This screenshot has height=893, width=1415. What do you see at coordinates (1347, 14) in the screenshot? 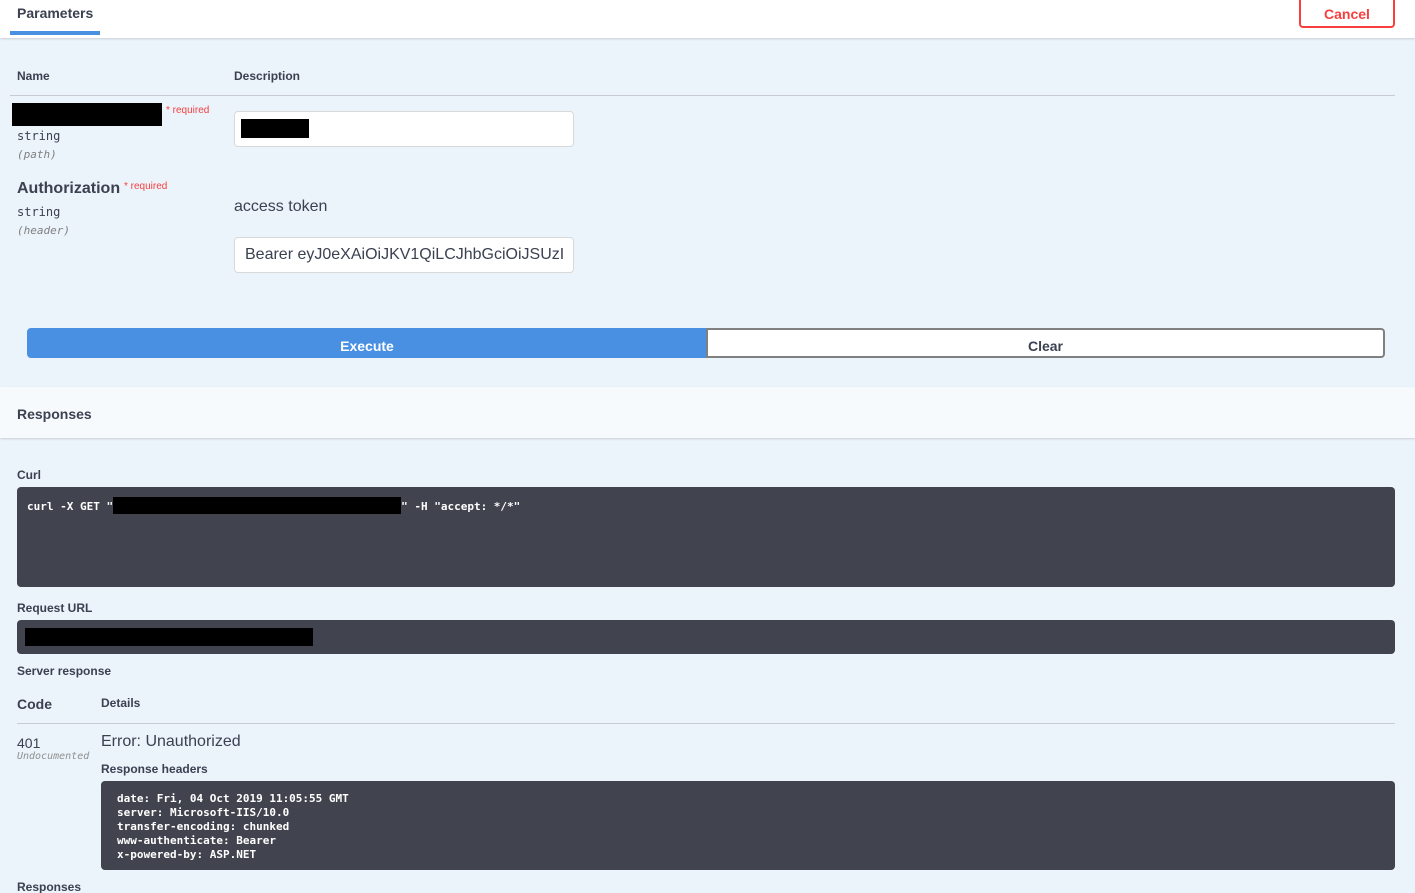
I see `cancel-button: Cancel` at bounding box center [1347, 14].